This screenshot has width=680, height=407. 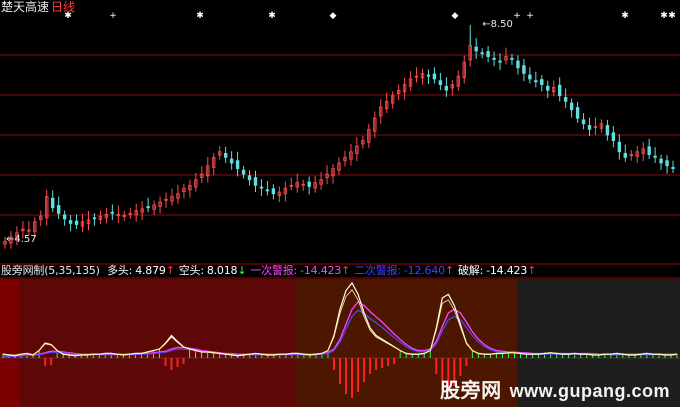 What do you see at coordinates (222, 270) in the screenshot?
I see `indicator-item-value: 8.018` at bounding box center [222, 270].